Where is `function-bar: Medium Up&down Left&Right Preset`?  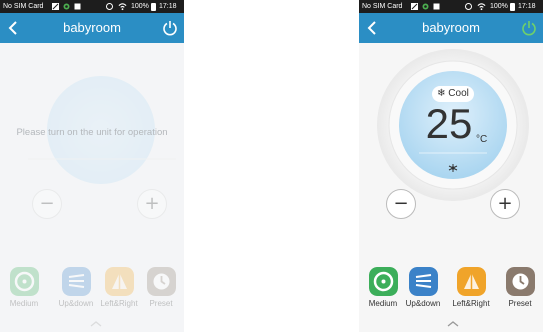 function-bar: Medium Up&down Left&Right Preset is located at coordinates (451, 292).